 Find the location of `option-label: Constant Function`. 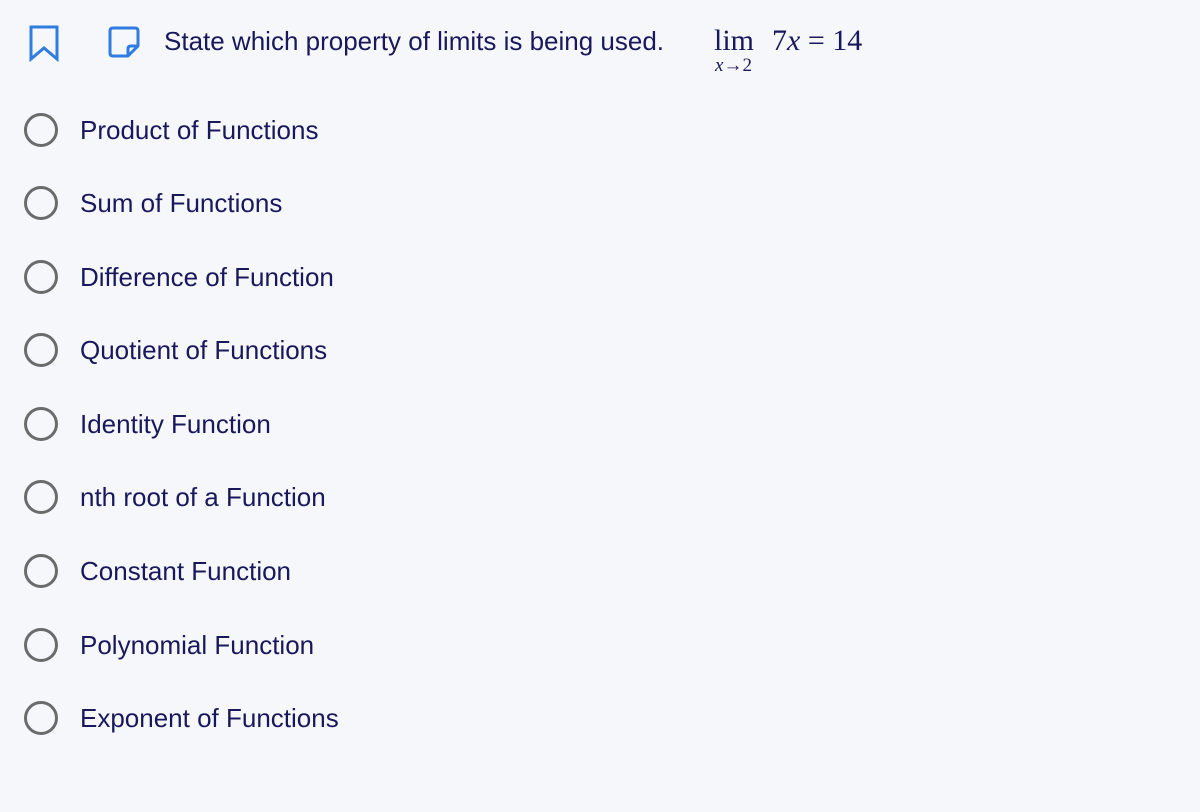

option-label: Constant Function is located at coordinates (186, 571).